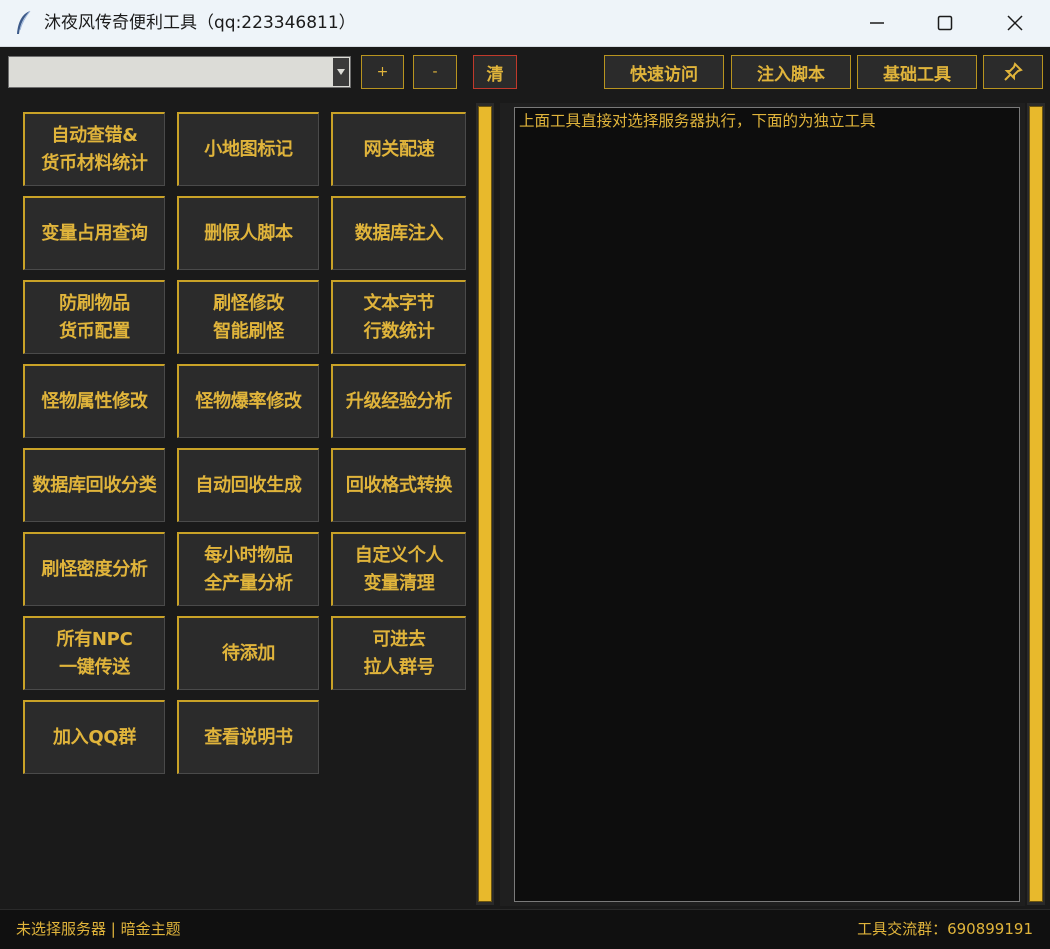  I want to click on server-select, so click(179, 72).